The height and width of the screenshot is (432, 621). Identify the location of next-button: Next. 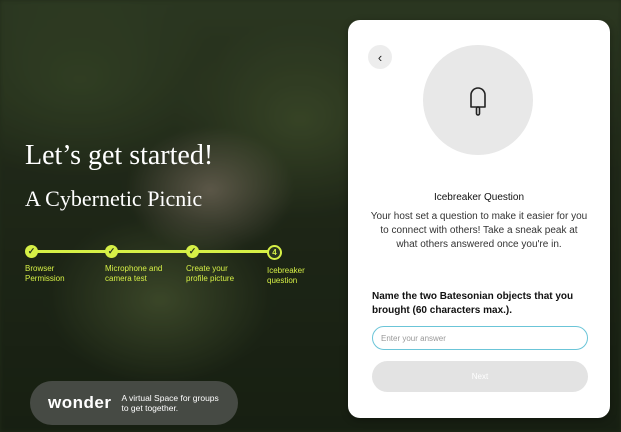
(480, 376).